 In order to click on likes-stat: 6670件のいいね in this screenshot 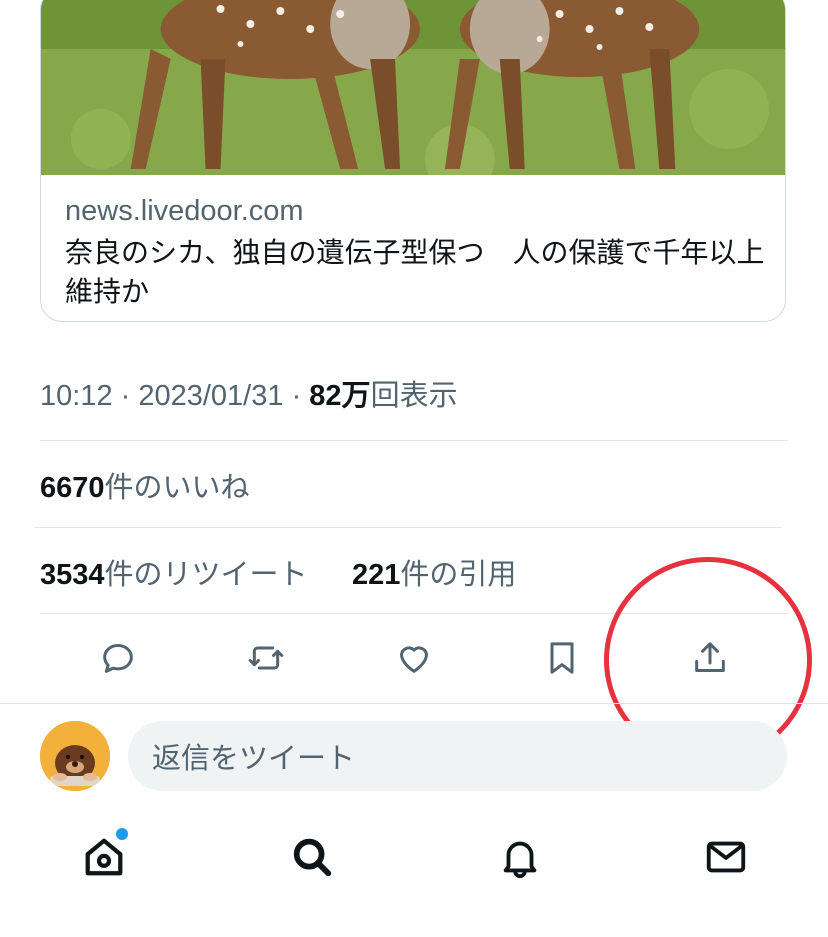, I will do `click(145, 485)`.